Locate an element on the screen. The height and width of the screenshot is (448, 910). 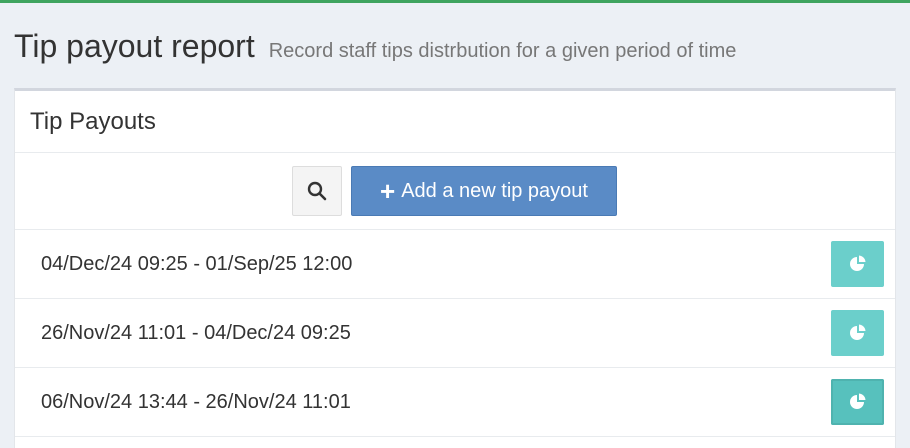
search-icon is located at coordinates (317, 191).